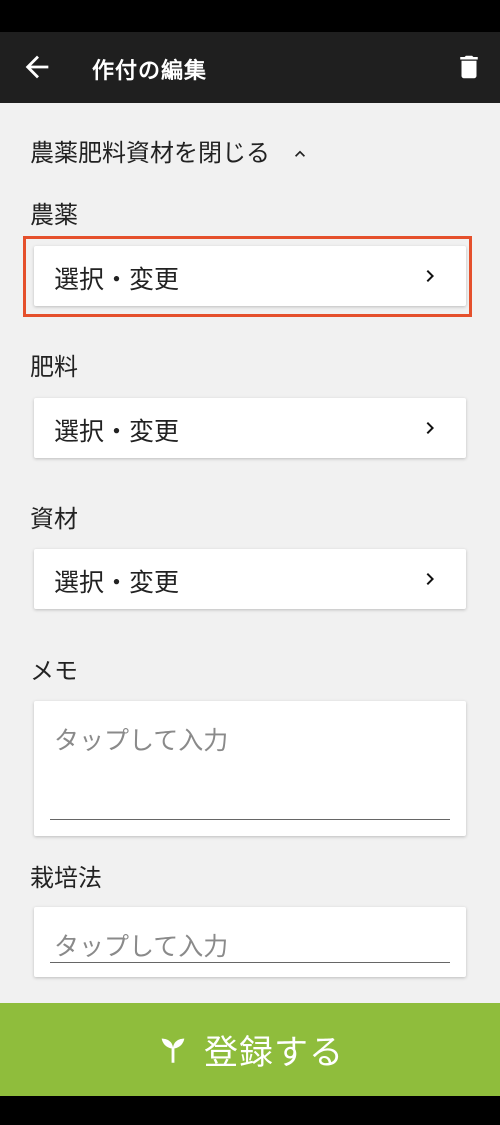 The height and width of the screenshot is (1125, 500). I want to click on status-bar, so click(250, 16).